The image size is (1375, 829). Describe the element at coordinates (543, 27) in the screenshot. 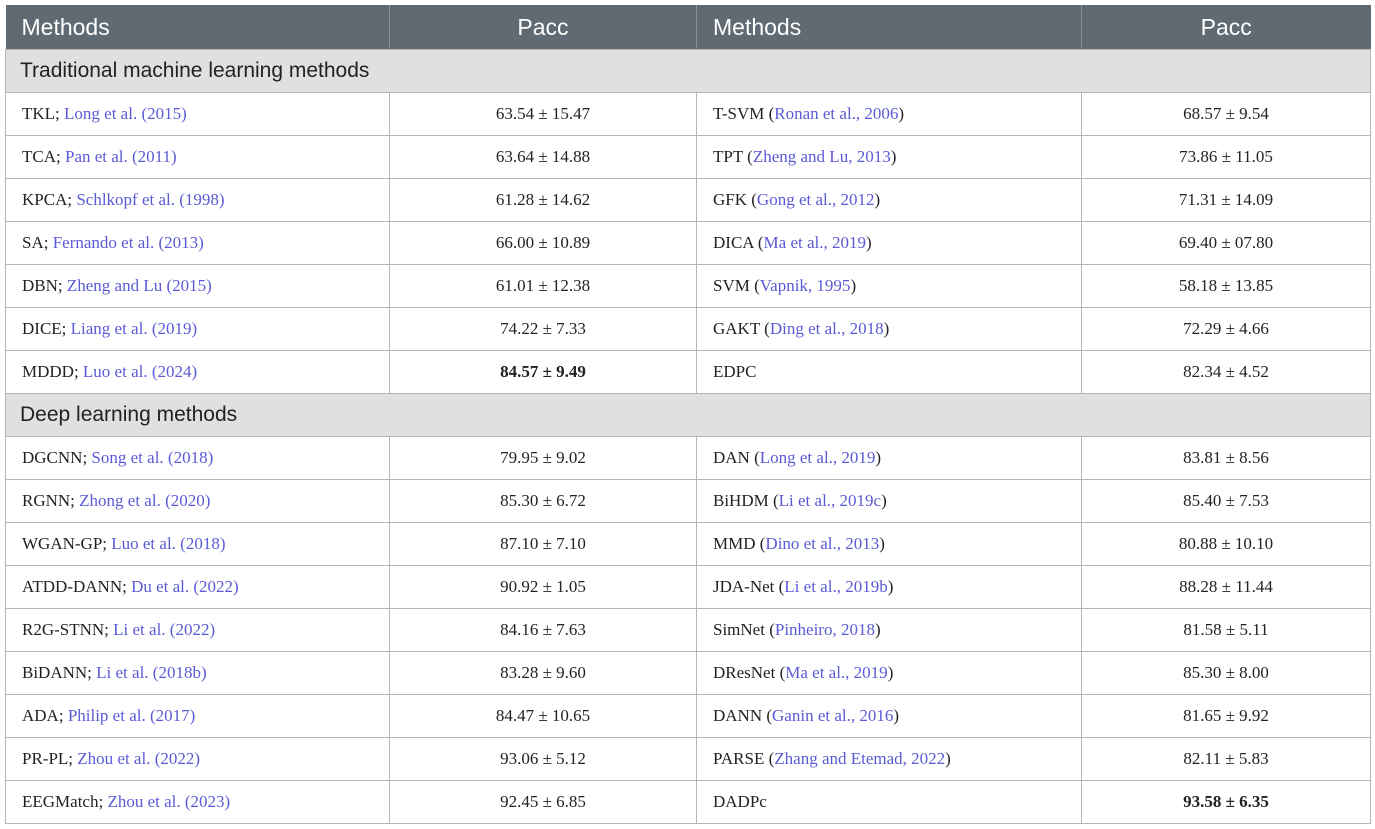

I see `header-pacc-left: Pacc` at that location.